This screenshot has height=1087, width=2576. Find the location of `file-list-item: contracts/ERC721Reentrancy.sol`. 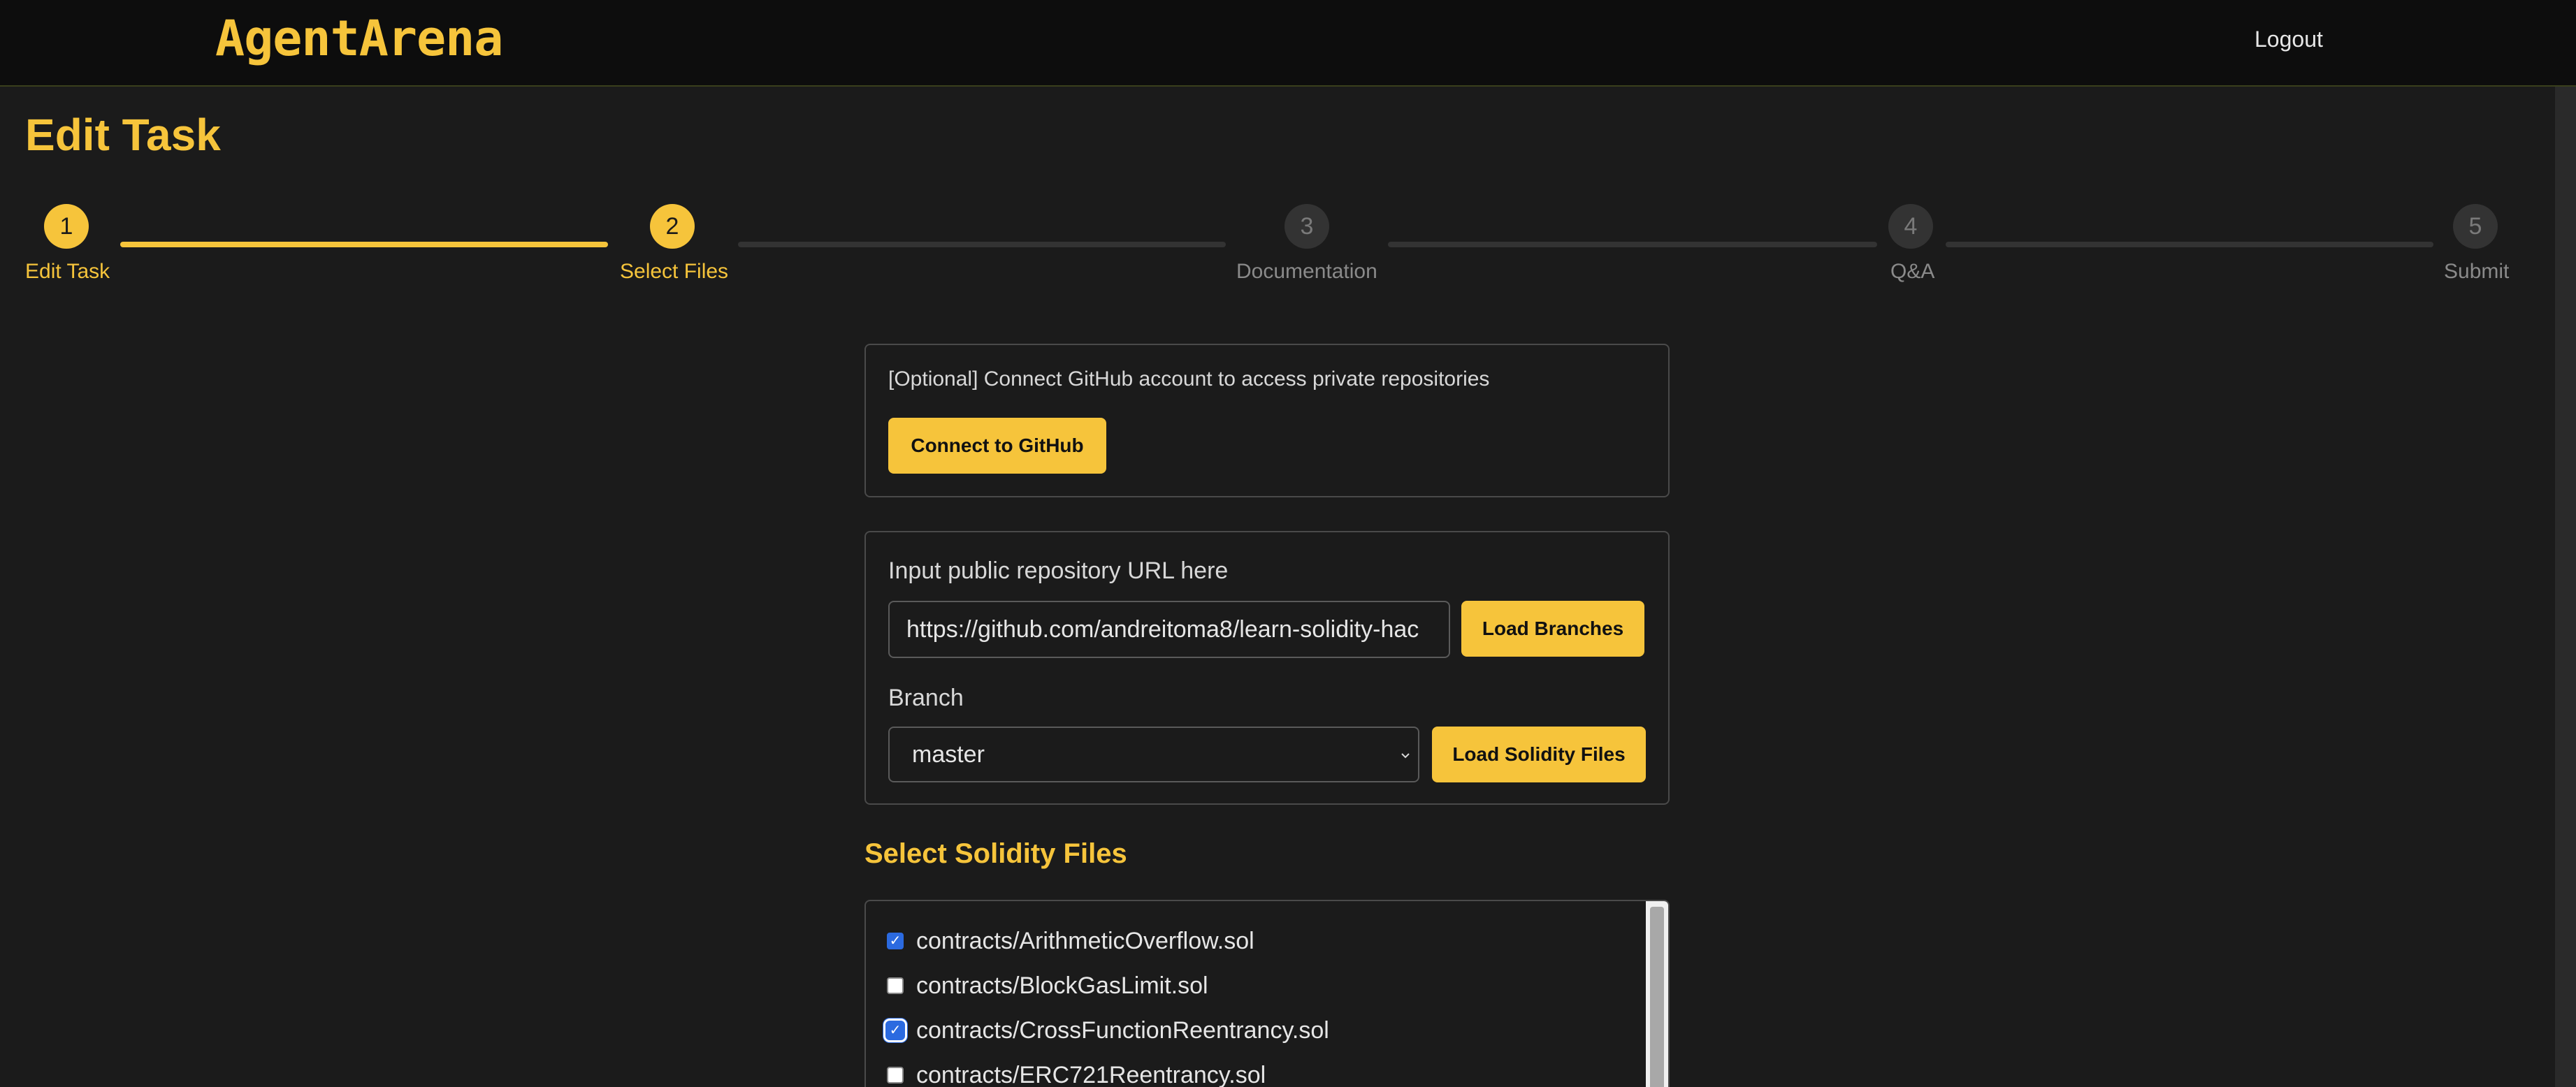

file-list-item: contracts/ERC721Reentrancy.sol is located at coordinates (1076, 1073).